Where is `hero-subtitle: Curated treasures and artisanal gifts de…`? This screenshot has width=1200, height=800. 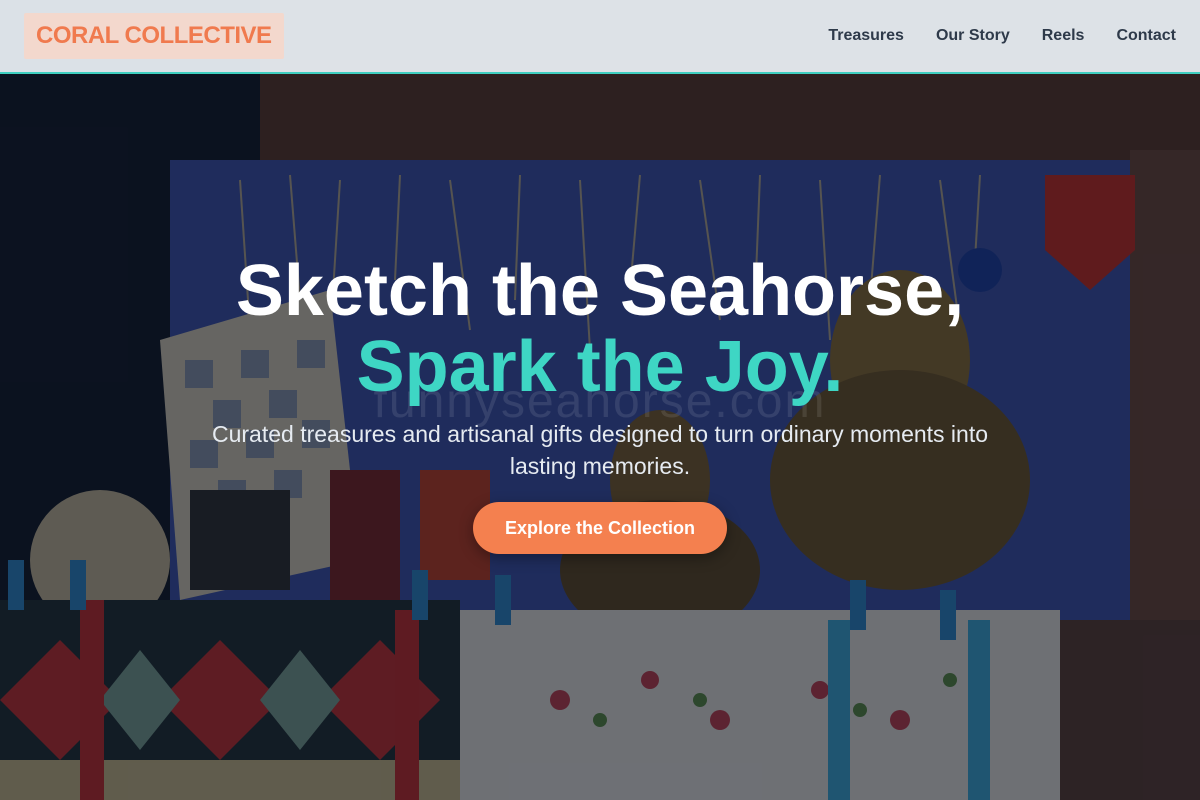 hero-subtitle: Curated treasures and artisanal gifts de… is located at coordinates (600, 450).